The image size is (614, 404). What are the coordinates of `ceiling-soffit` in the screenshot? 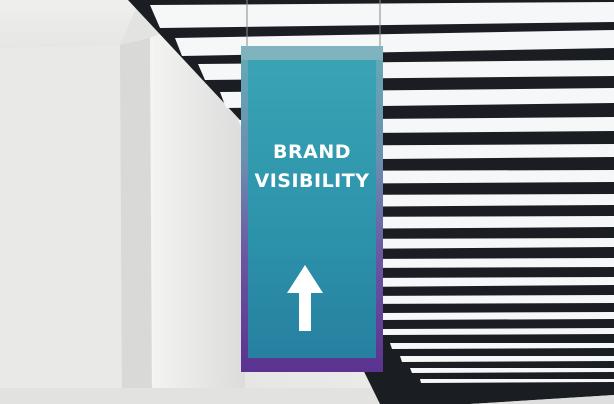 It's located at (70, 24).